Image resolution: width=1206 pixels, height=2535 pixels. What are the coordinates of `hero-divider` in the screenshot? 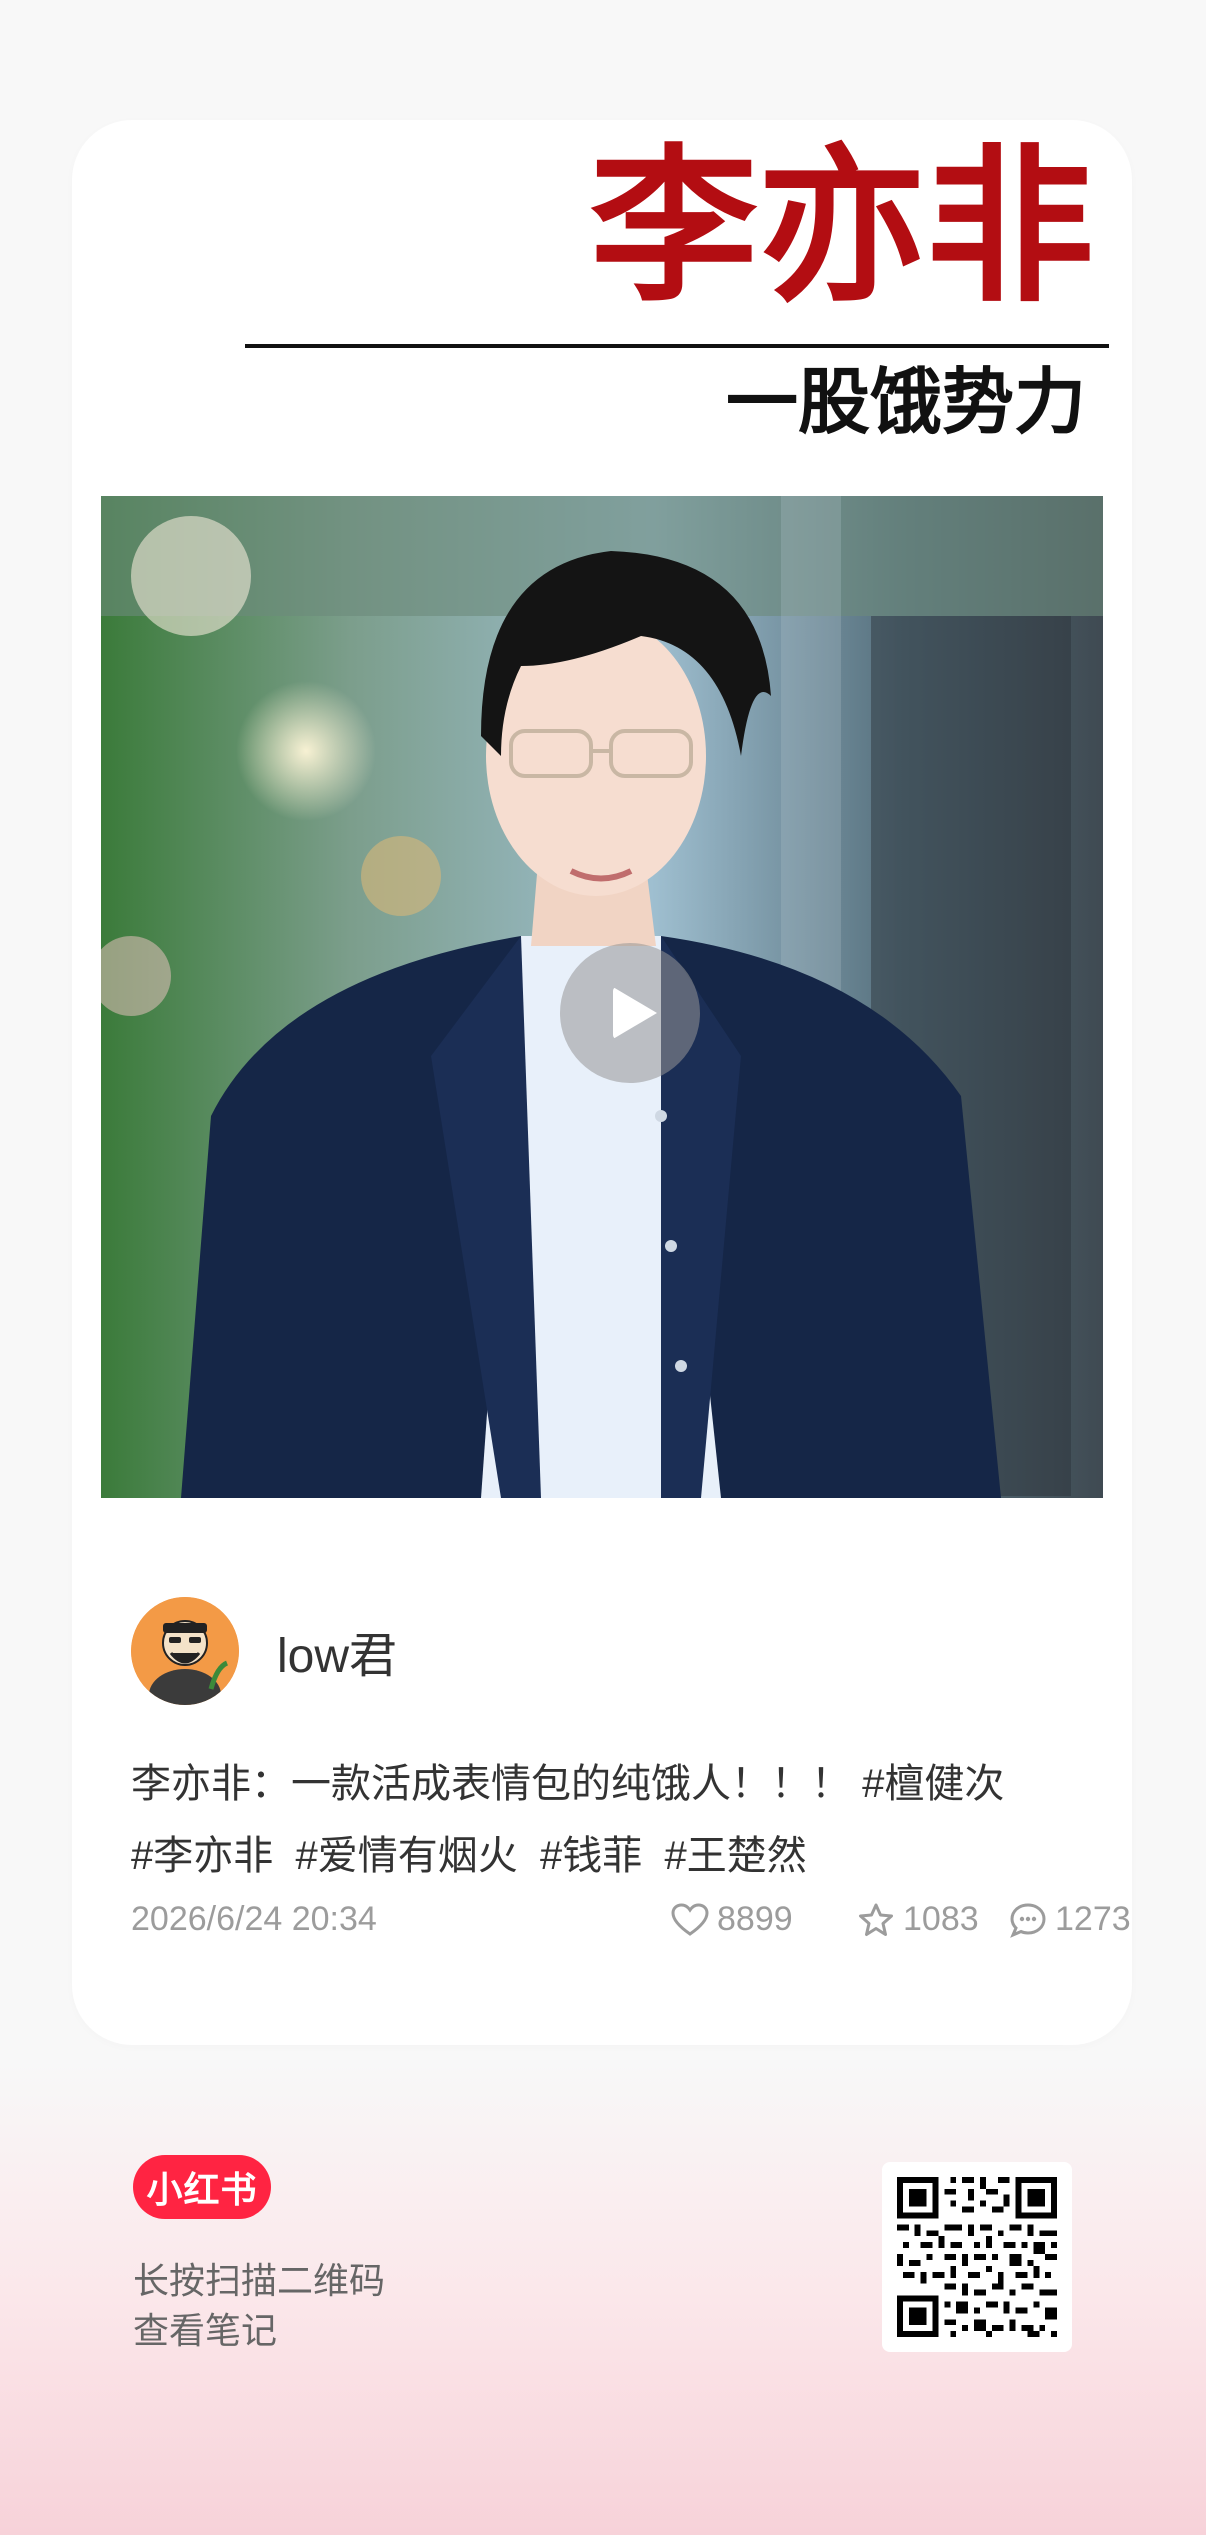 It's located at (677, 346).